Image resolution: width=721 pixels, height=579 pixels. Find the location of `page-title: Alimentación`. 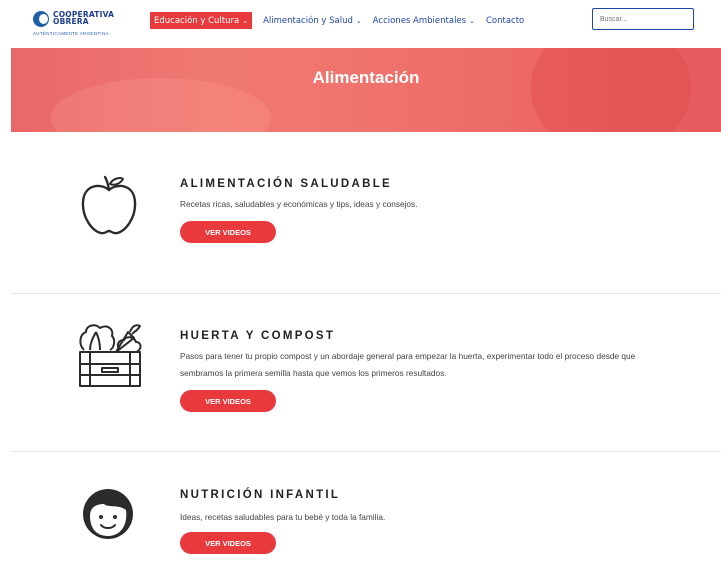

page-title: Alimentación is located at coordinates (366, 77).